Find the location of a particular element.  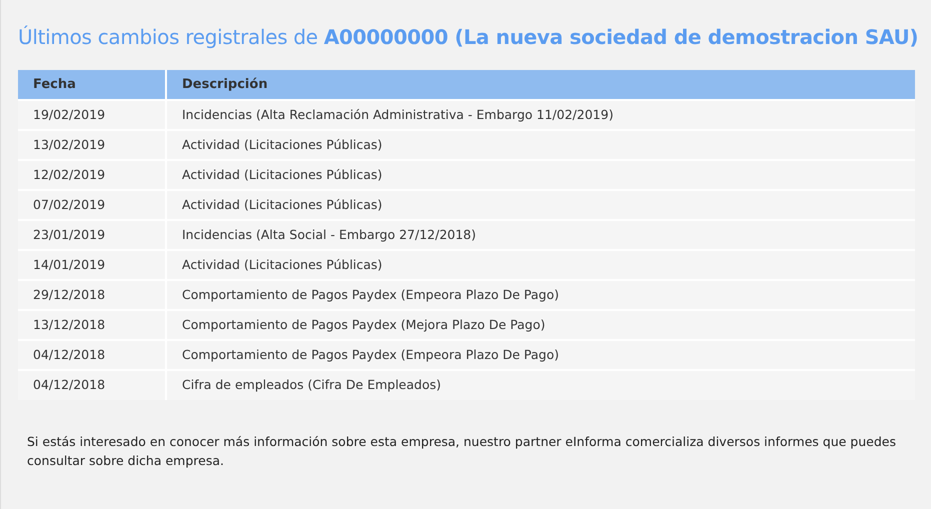

table-cell: 29/12/2018 is located at coordinates (92, 295).